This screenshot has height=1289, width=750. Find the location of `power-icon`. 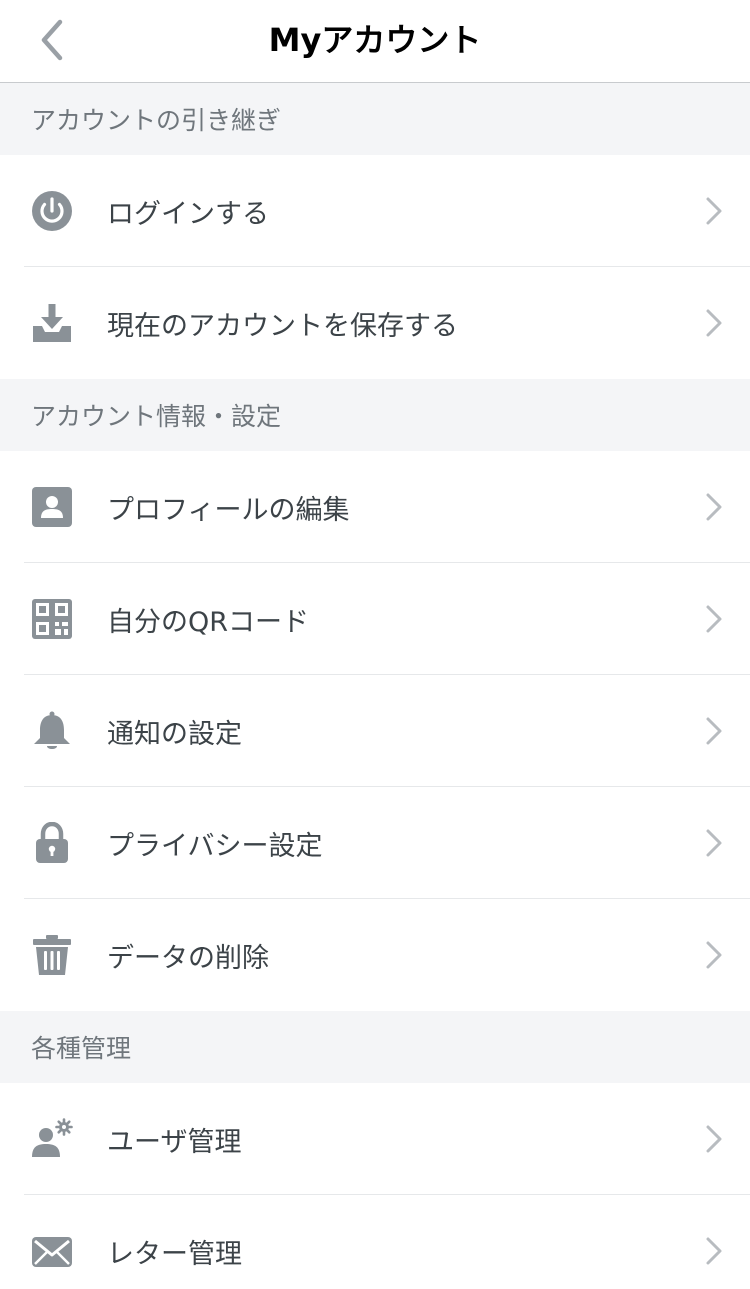

power-icon is located at coordinates (52, 211).